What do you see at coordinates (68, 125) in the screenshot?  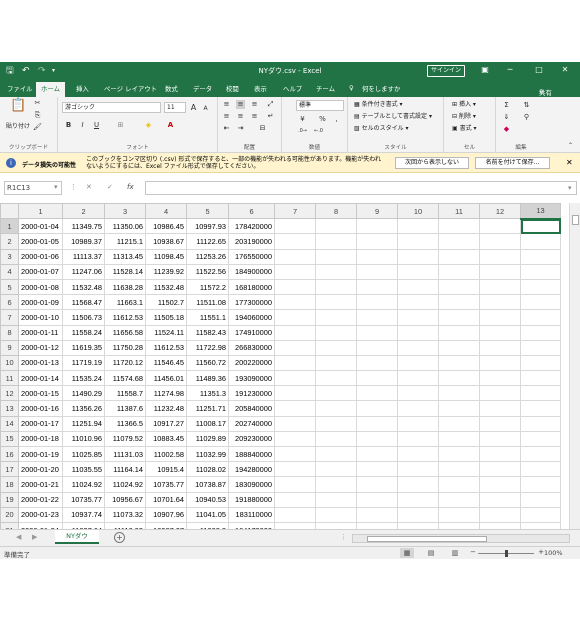 I see `bold-button: B` at bounding box center [68, 125].